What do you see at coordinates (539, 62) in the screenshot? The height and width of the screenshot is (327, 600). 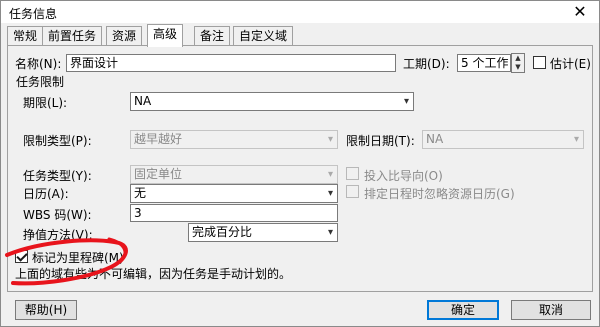 I see `estimated-checkbox` at bounding box center [539, 62].